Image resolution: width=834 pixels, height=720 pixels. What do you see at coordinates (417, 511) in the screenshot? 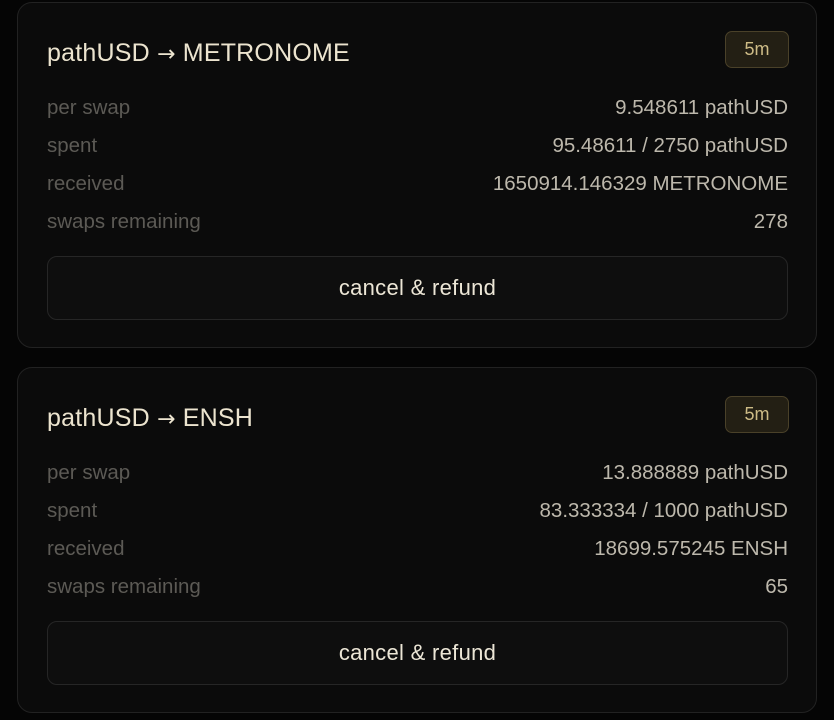
I see `detail-row-spent: spent 83.333334 / 1000 pathUSD` at bounding box center [417, 511].